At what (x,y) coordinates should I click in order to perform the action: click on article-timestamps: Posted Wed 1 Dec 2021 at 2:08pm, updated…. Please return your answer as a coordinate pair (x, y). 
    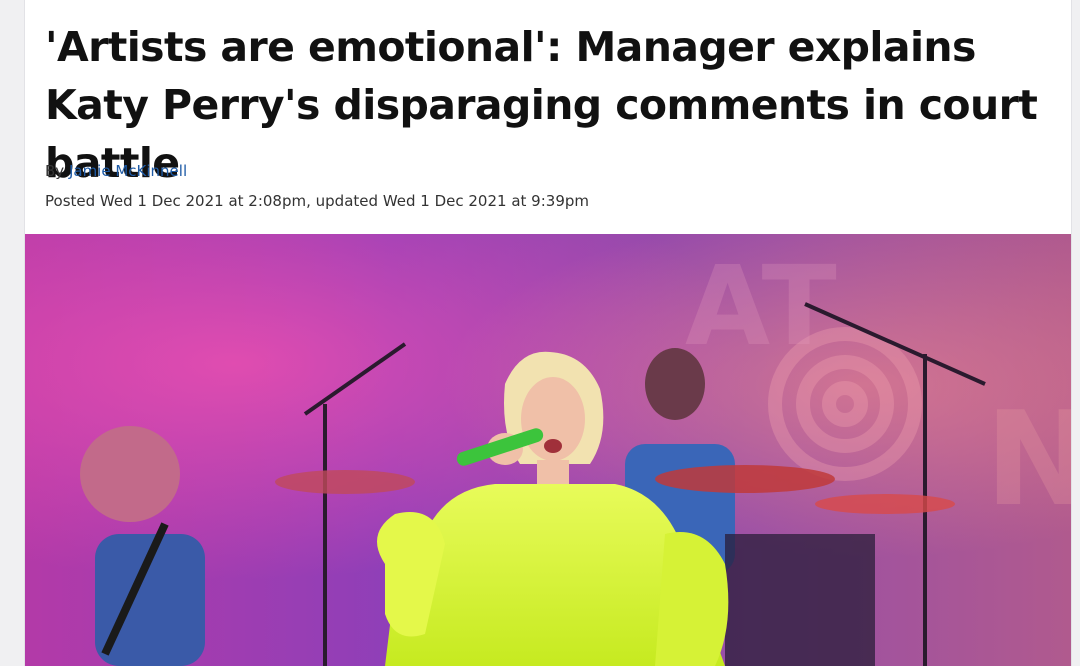
    Looking at the image, I should click on (317, 201).